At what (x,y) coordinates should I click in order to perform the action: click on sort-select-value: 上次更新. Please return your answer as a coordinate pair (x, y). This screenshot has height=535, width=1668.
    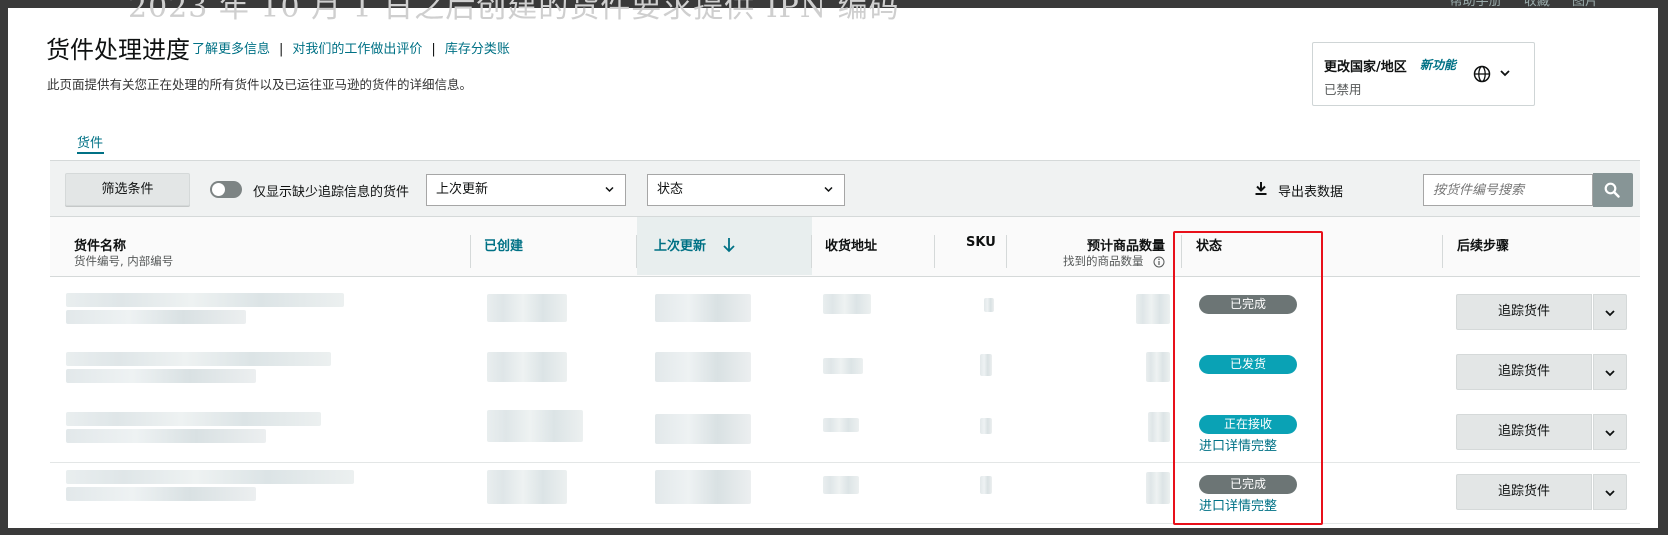
    Looking at the image, I should click on (462, 189).